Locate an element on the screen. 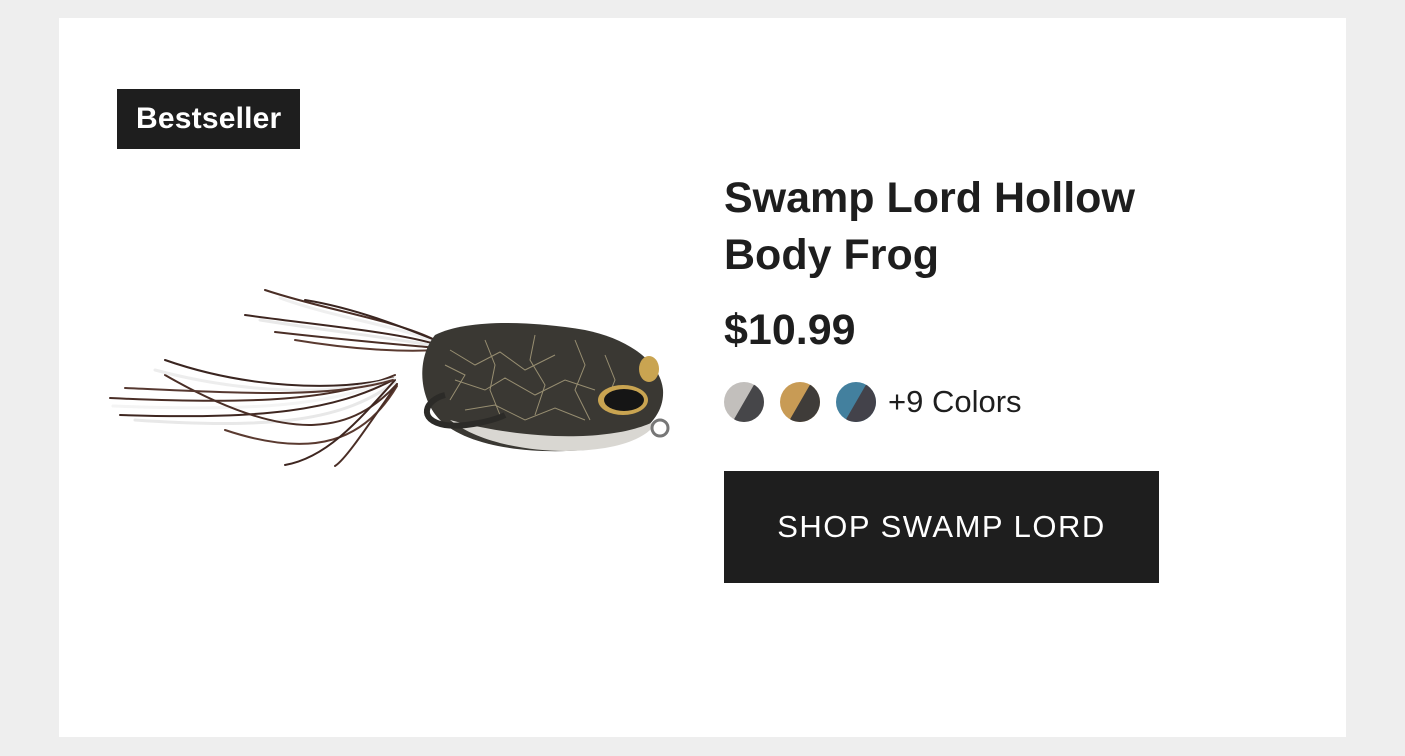 The height and width of the screenshot is (756, 1405). product-image is located at coordinates (390, 375).